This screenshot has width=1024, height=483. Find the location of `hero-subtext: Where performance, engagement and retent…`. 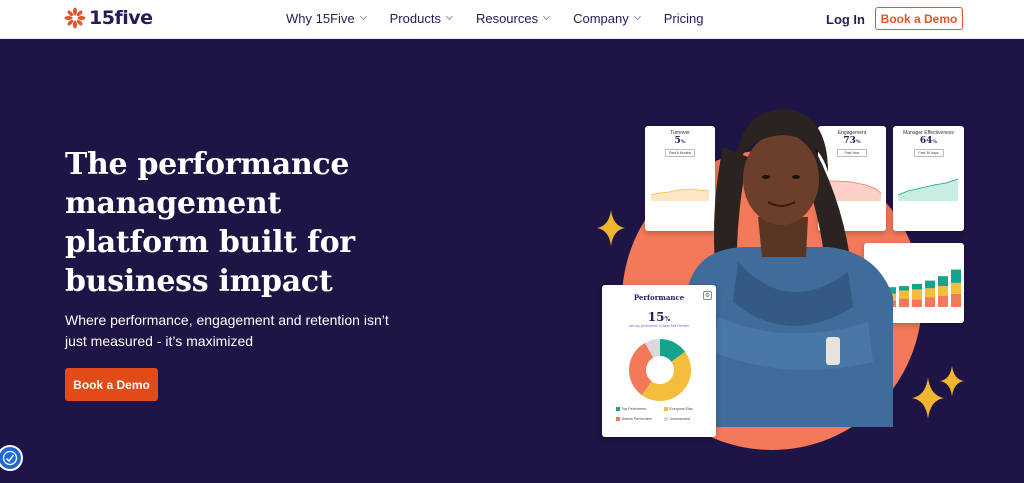

hero-subtext: Where performance, engagement and retent… is located at coordinates (227, 330).